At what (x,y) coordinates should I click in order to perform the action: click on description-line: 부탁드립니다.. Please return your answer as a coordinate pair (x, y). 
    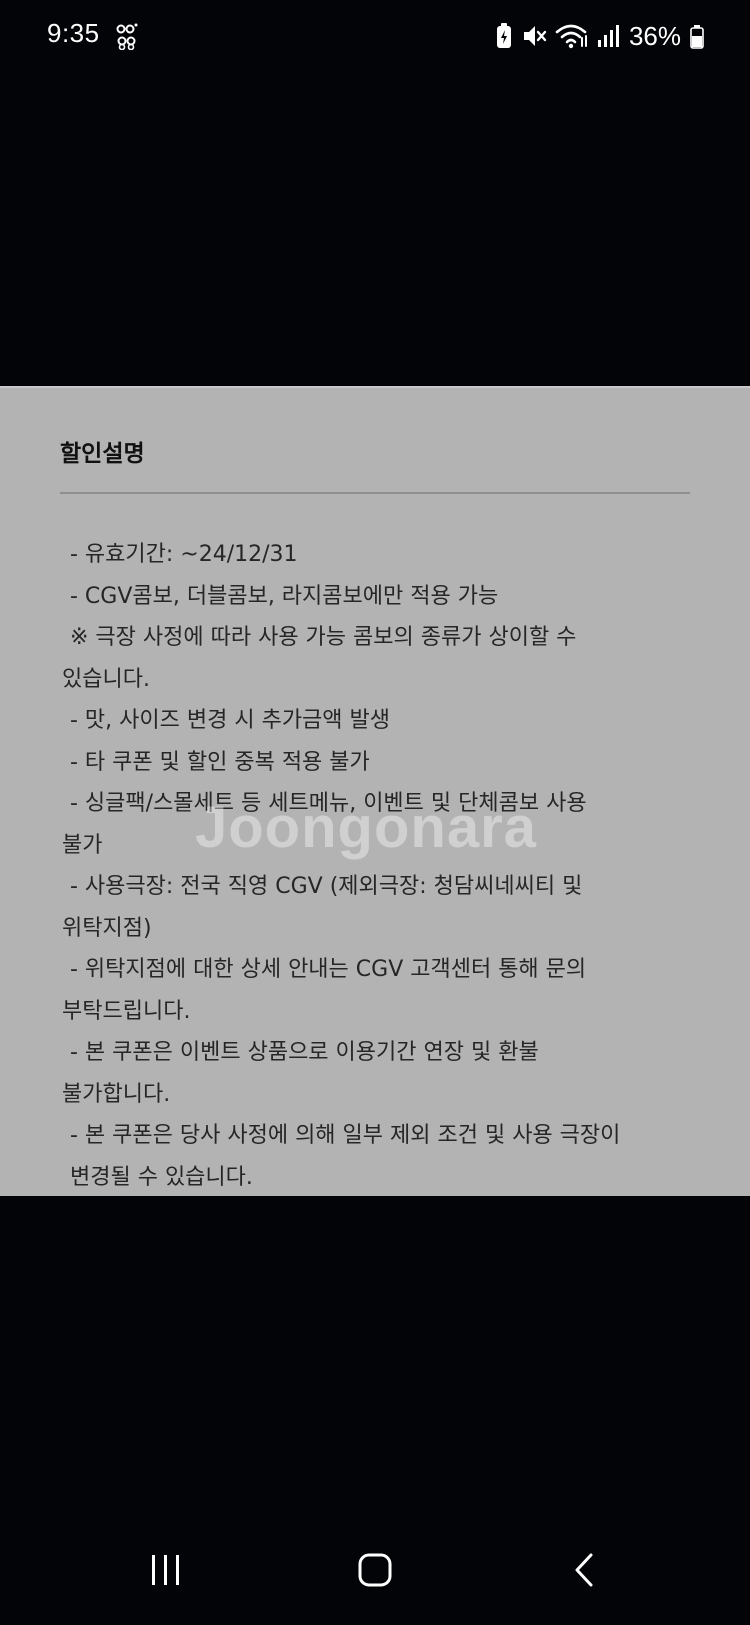
    Looking at the image, I should click on (126, 1011).